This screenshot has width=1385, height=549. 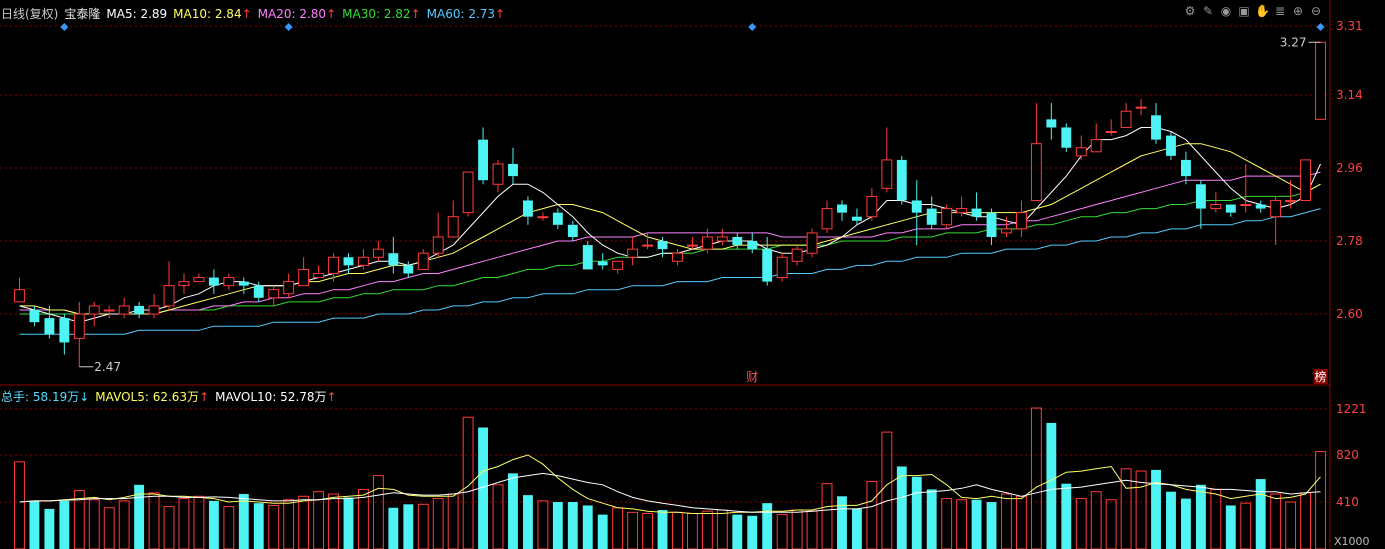 I want to click on ma-legend-item: MA10: 2.84↑, so click(x=212, y=14).